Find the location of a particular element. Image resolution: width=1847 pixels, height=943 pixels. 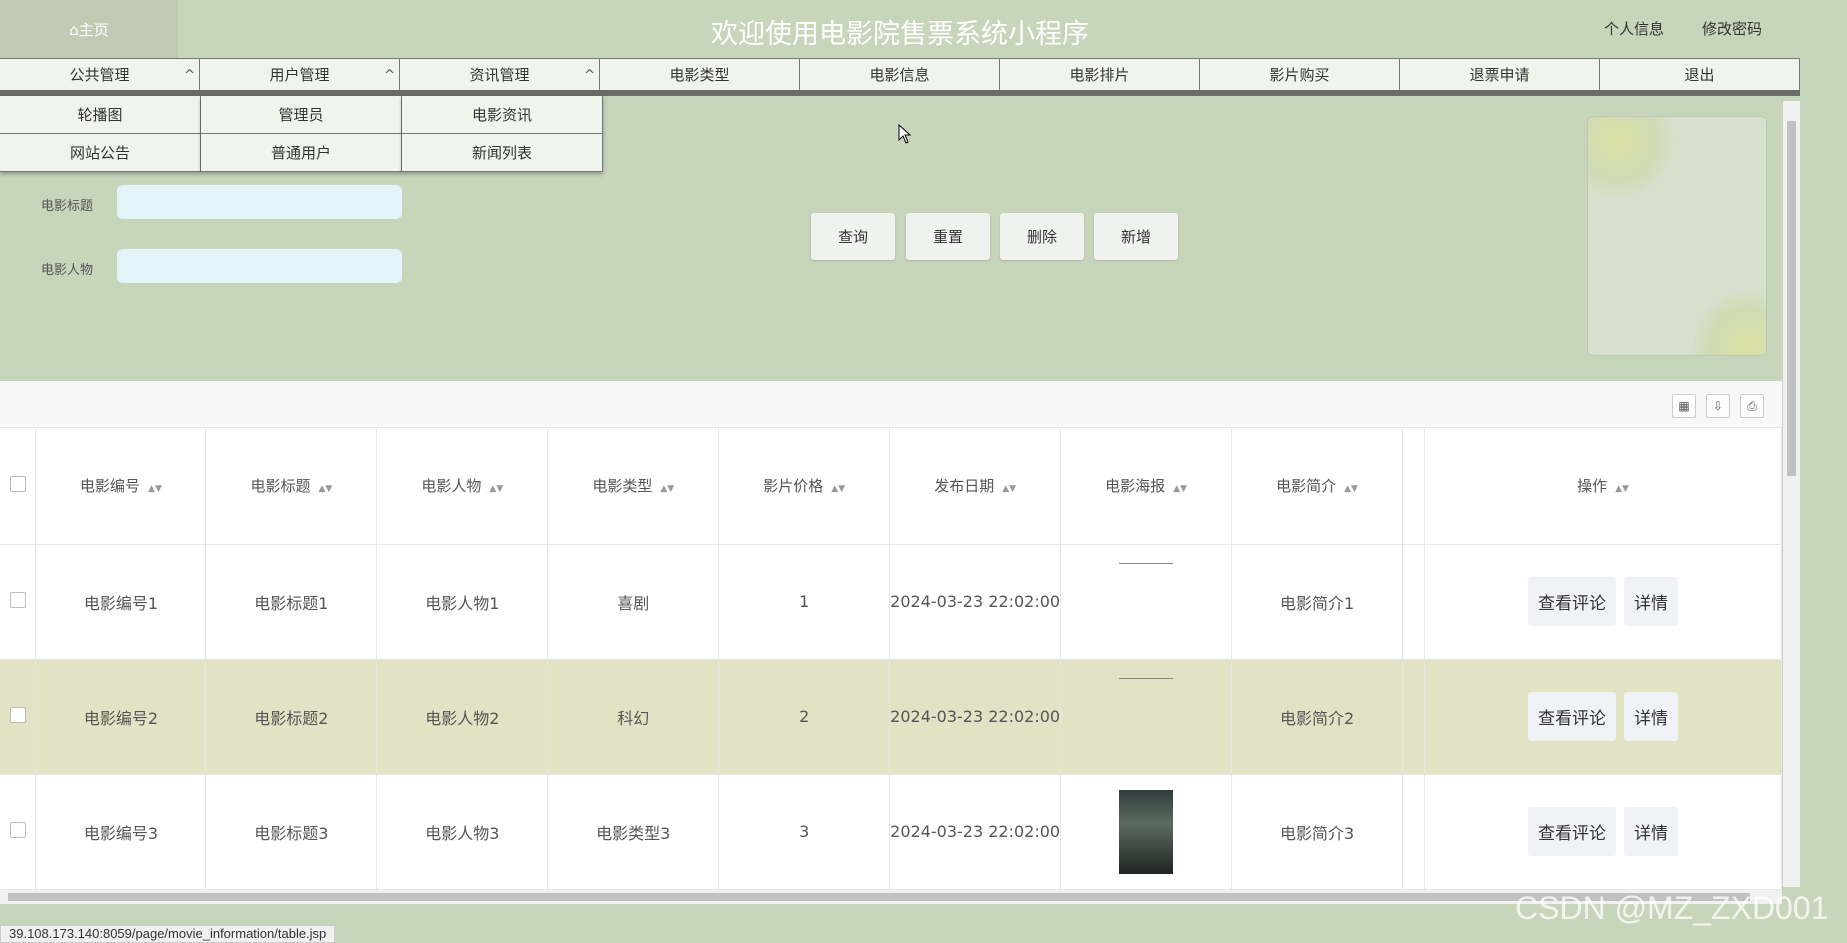

person-search-input is located at coordinates (259, 266).